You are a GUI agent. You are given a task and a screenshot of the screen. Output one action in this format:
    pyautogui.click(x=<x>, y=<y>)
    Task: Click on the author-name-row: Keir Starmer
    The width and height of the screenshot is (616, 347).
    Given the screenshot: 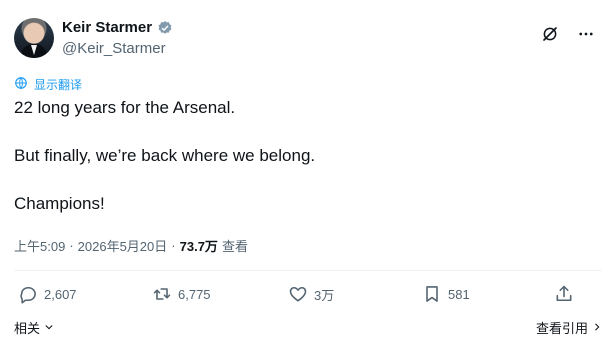 What is the action you would take?
    pyautogui.click(x=117, y=27)
    